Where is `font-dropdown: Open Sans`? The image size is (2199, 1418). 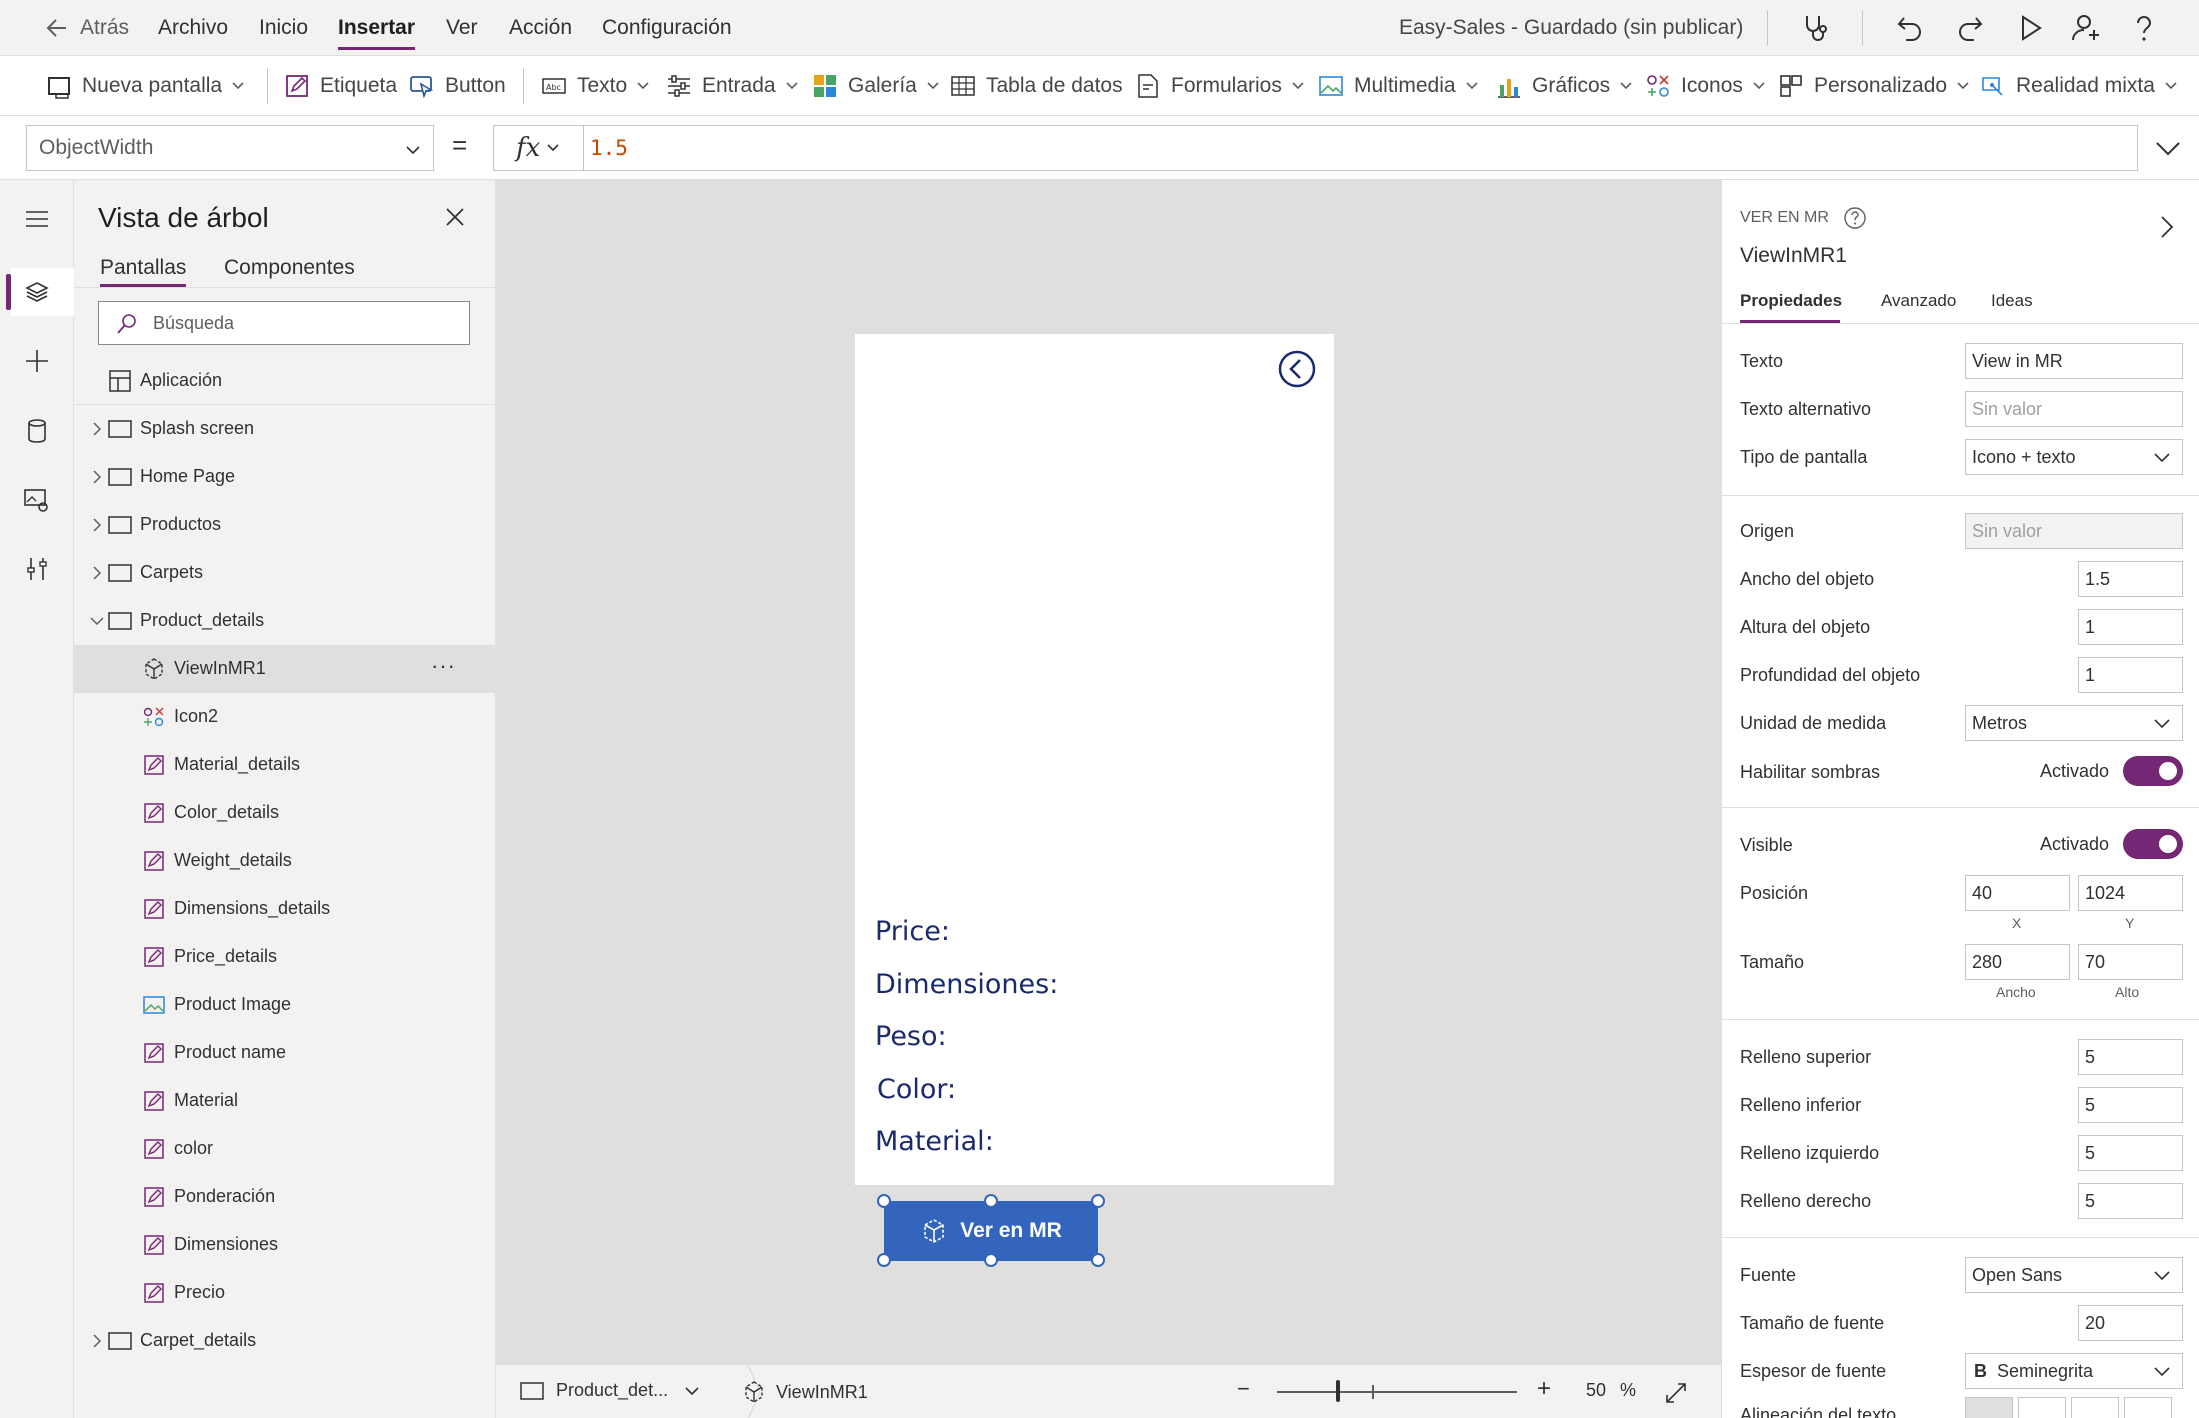 font-dropdown: Open Sans is located at coordinates (2074, 1275).